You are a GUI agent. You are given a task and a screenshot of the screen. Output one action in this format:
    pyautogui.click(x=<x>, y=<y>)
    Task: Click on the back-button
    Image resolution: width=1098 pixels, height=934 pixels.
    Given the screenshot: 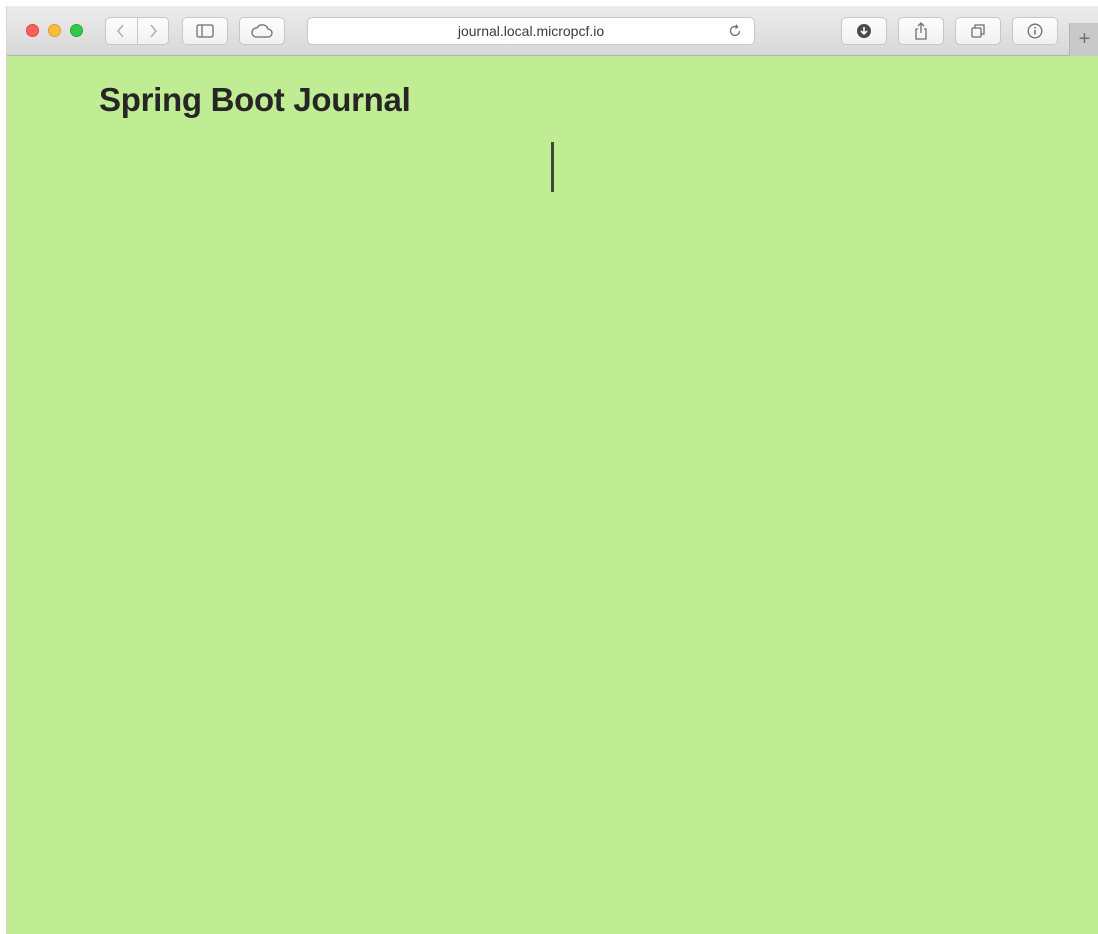 What is the action you would take?
    pyautogui.click(x=121, y=31)
    